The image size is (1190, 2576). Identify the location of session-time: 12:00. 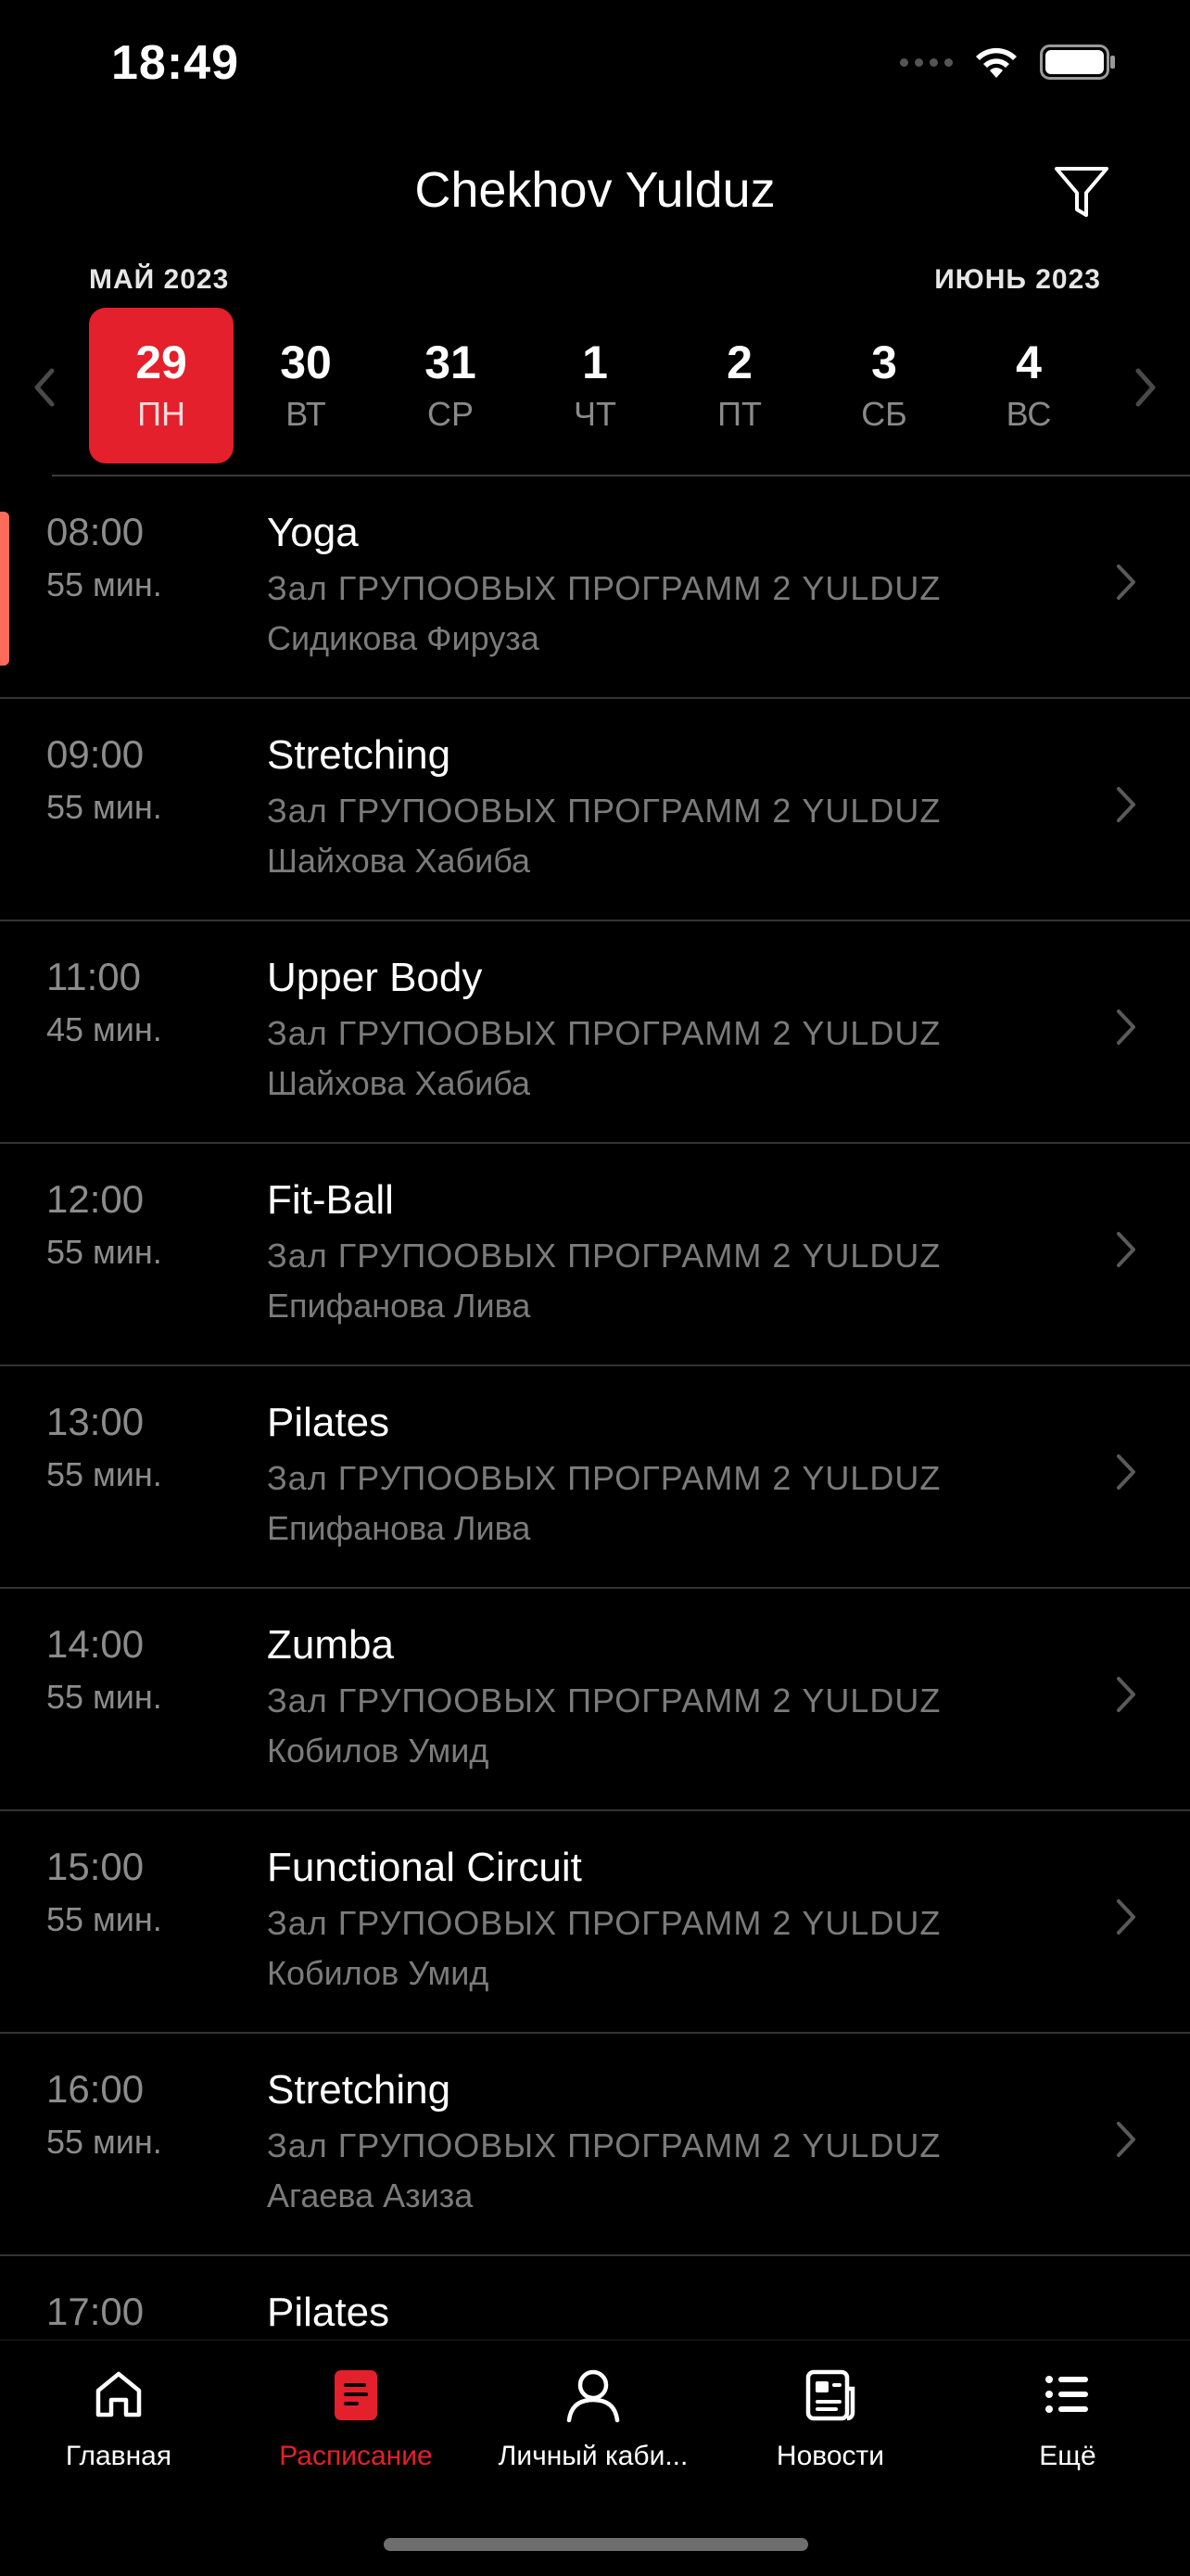
(95, 1199).